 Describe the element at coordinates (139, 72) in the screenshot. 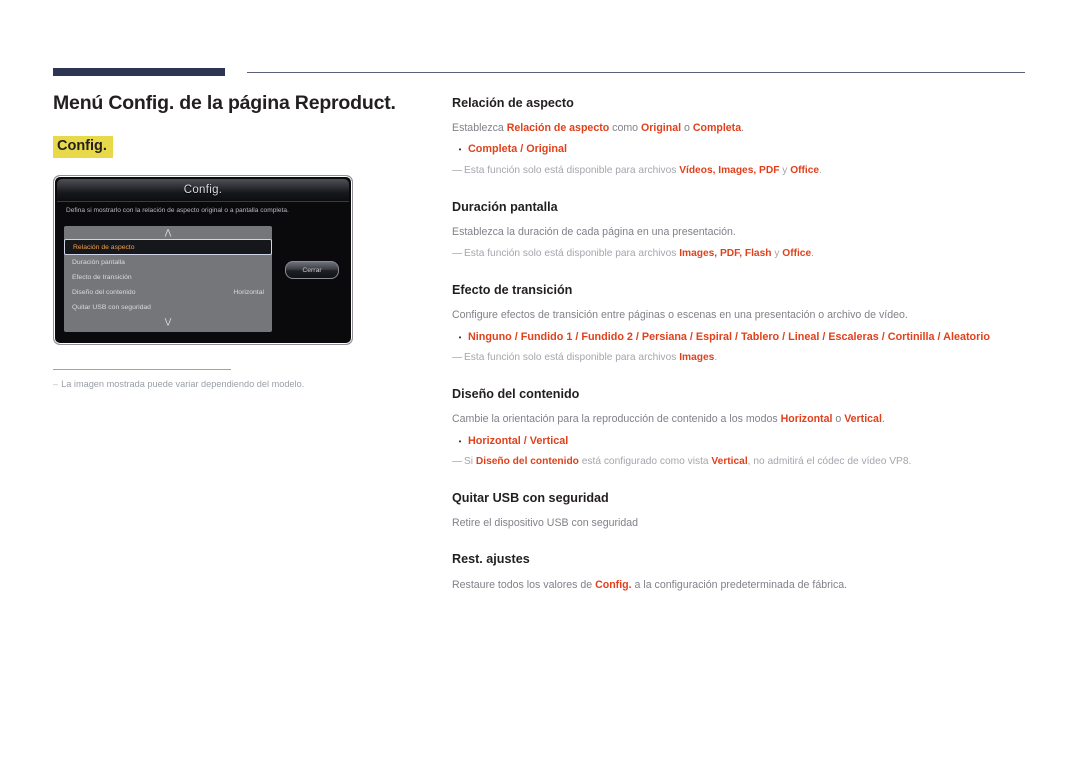

I see `rule-thick-bar` at that location.